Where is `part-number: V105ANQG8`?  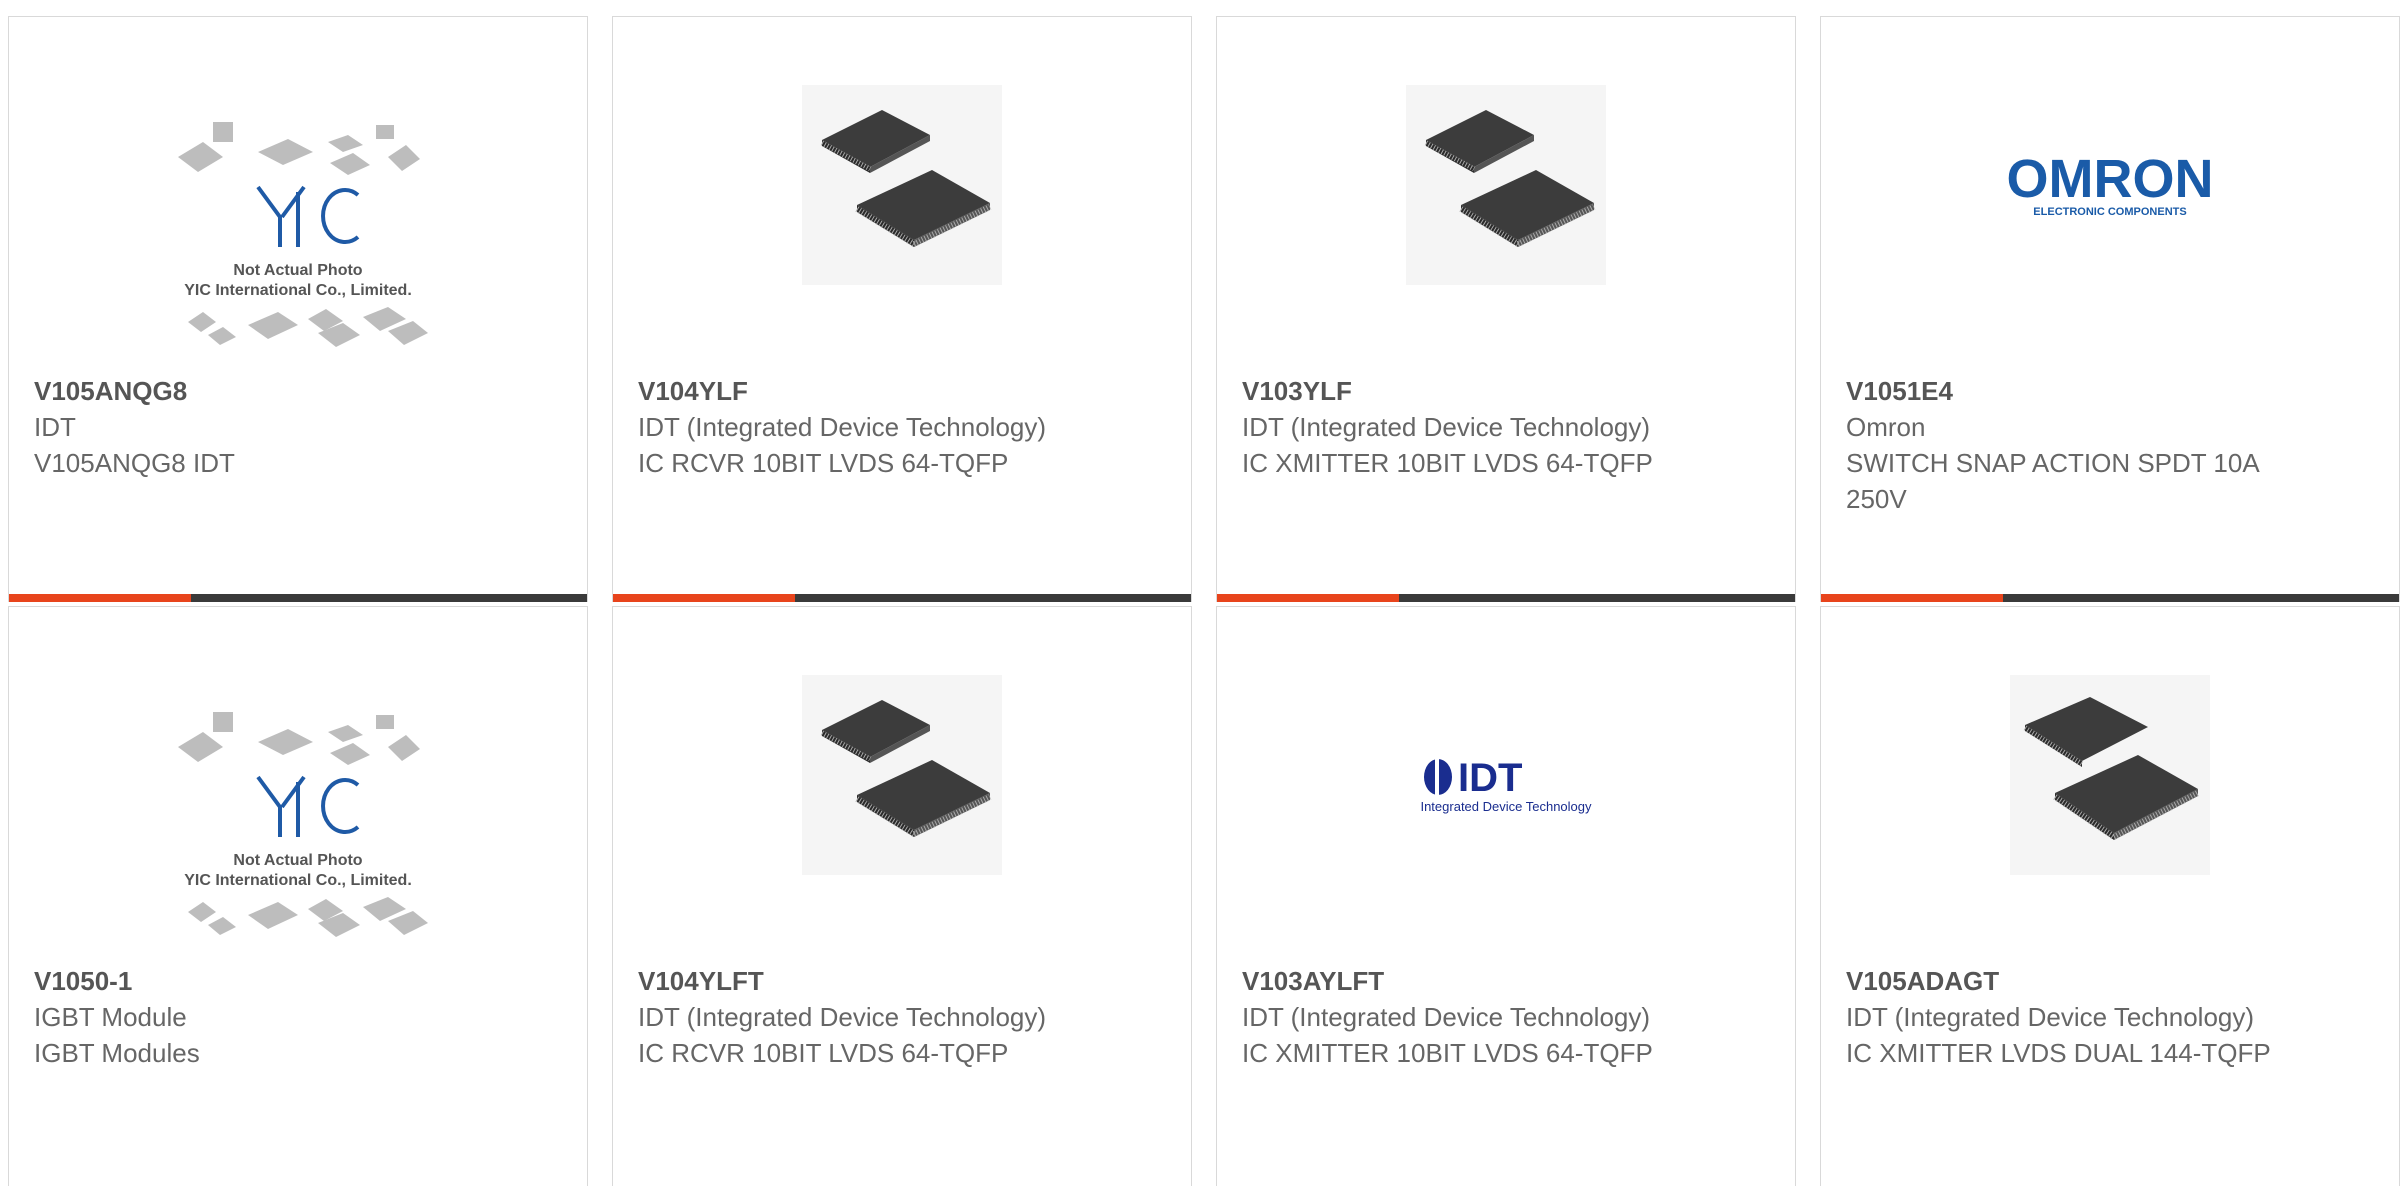 part-number: V105ANQG8 is located at coordinates (249, 391).